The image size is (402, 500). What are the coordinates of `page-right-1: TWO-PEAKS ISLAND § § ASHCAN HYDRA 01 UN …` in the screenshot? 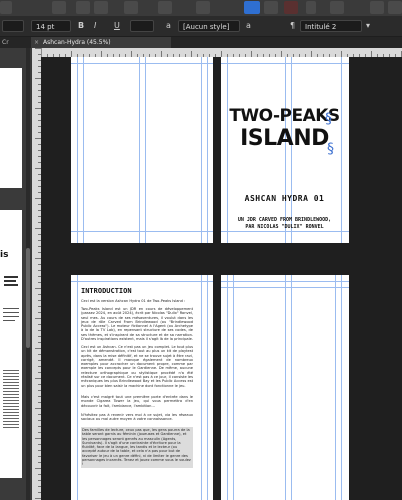 It's located at (285, 150).